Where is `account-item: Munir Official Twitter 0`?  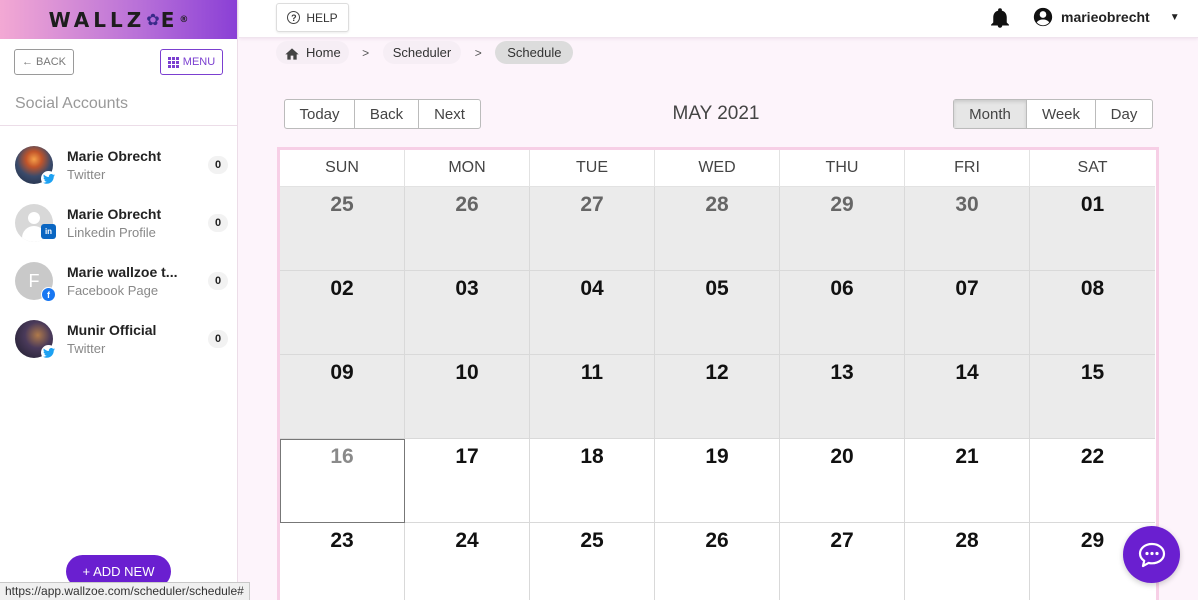 account-item: Munir Official Twitter 0 is located at coordinates (118, 339).